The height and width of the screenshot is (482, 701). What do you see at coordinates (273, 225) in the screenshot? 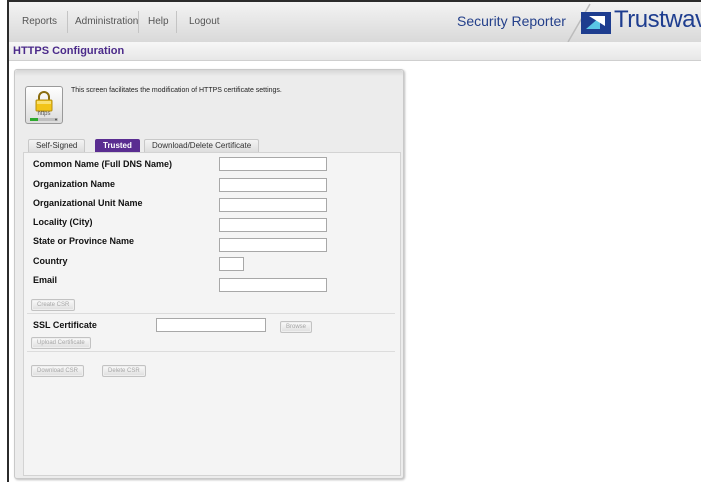
I see `locality-input` at bounding box center [273, 225].